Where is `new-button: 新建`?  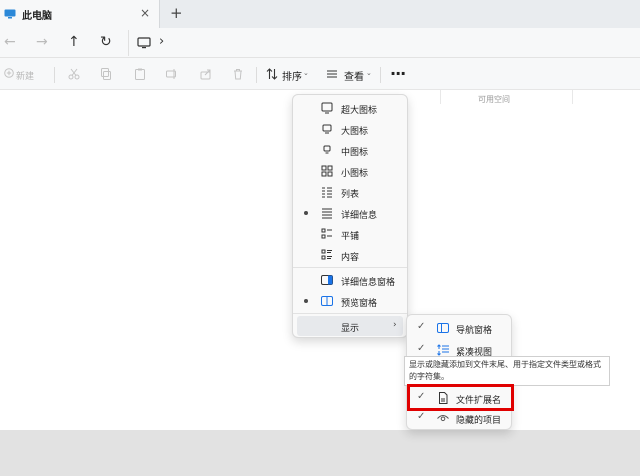 new-button: 新建 is located at coordinates (25, 75).